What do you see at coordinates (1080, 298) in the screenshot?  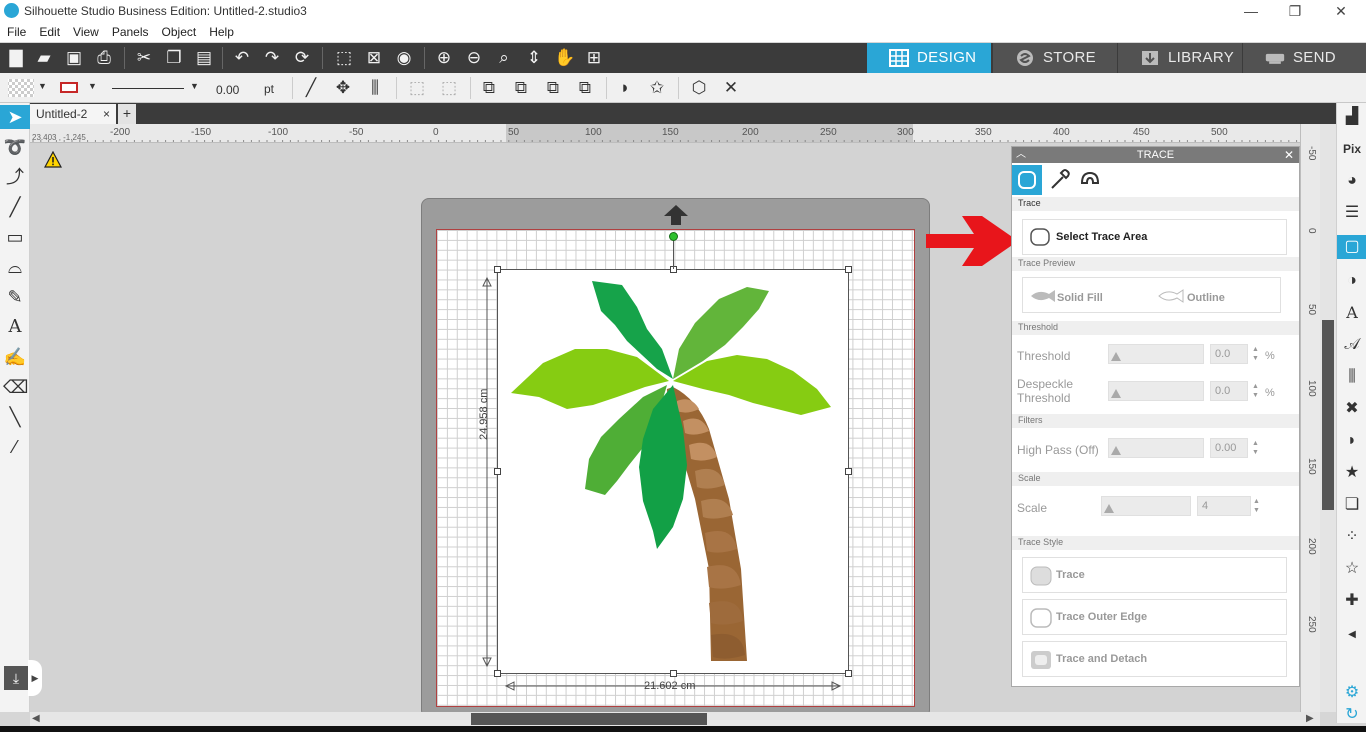 I see `solid-fill-option: Solid Fill` at bounding box center [1080, 298].